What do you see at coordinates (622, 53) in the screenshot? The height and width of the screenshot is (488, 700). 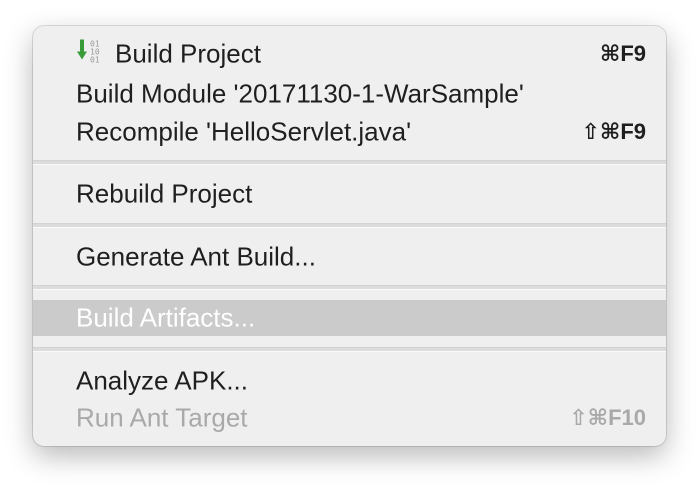 I see `menu-item-shortcut: ⌘F9` at bounding box center [622, 53].